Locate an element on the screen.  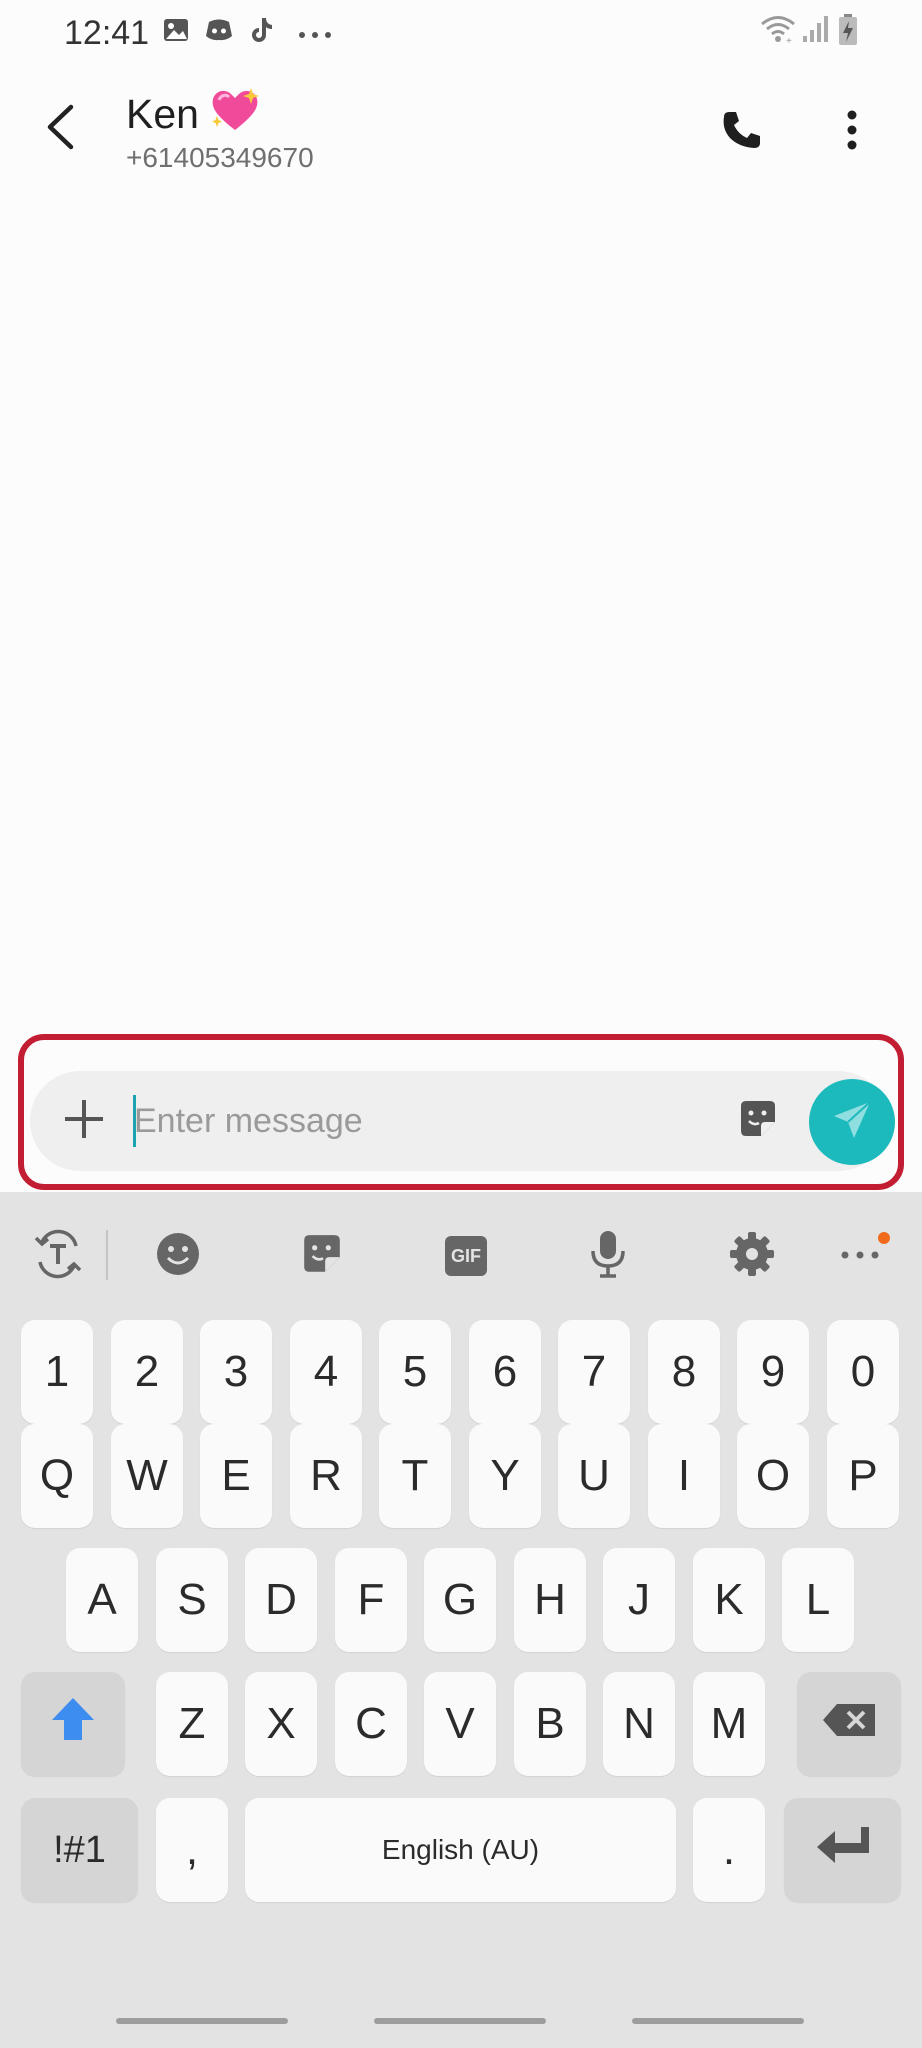
key-a: A is located at coordinates (102, 1600).